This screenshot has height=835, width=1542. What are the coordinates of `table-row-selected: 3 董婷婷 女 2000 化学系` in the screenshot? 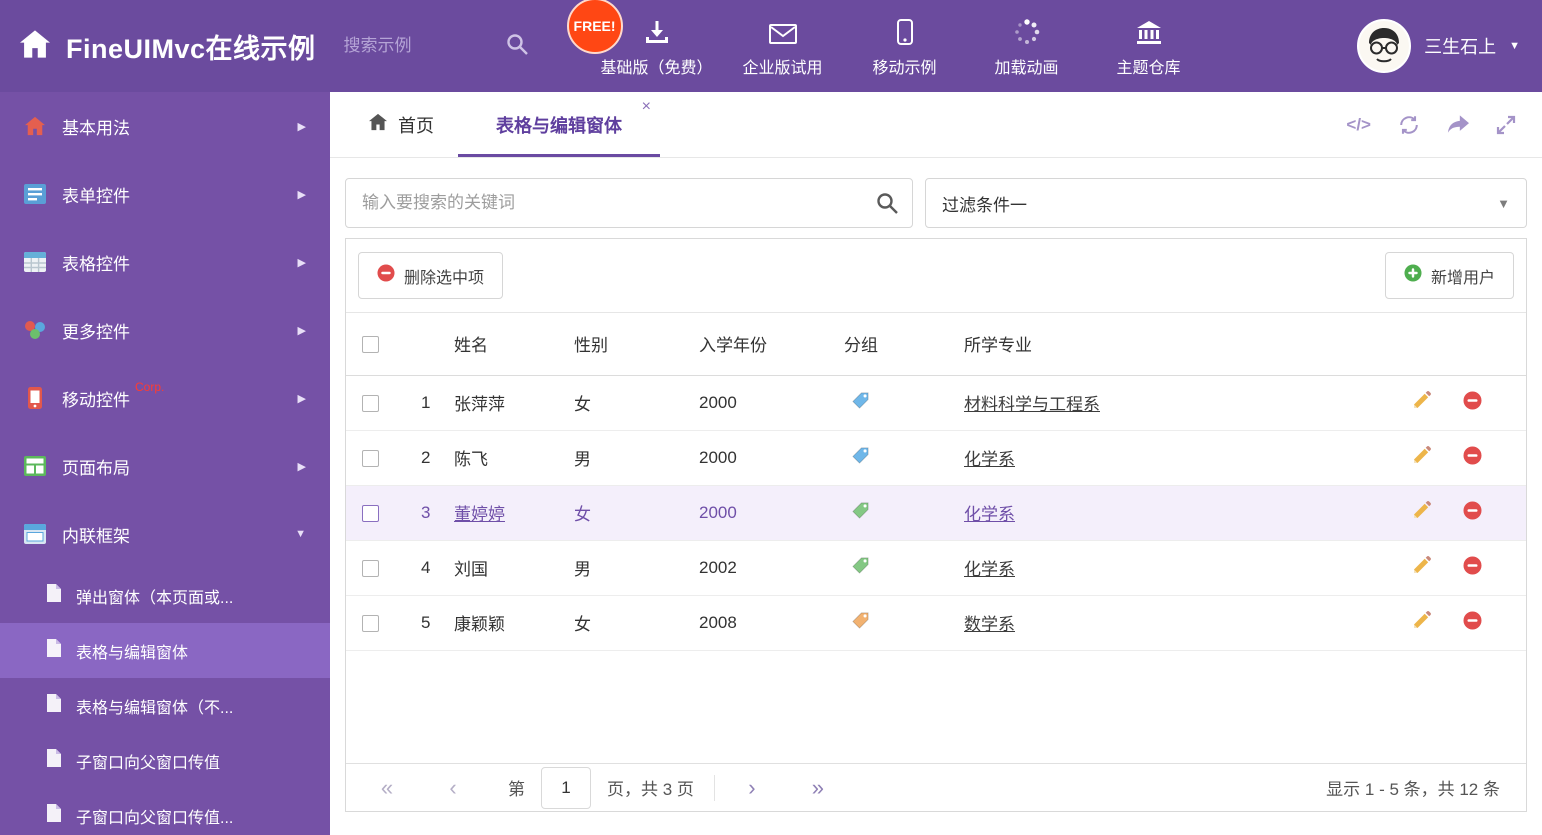 It's located at (936, 513).